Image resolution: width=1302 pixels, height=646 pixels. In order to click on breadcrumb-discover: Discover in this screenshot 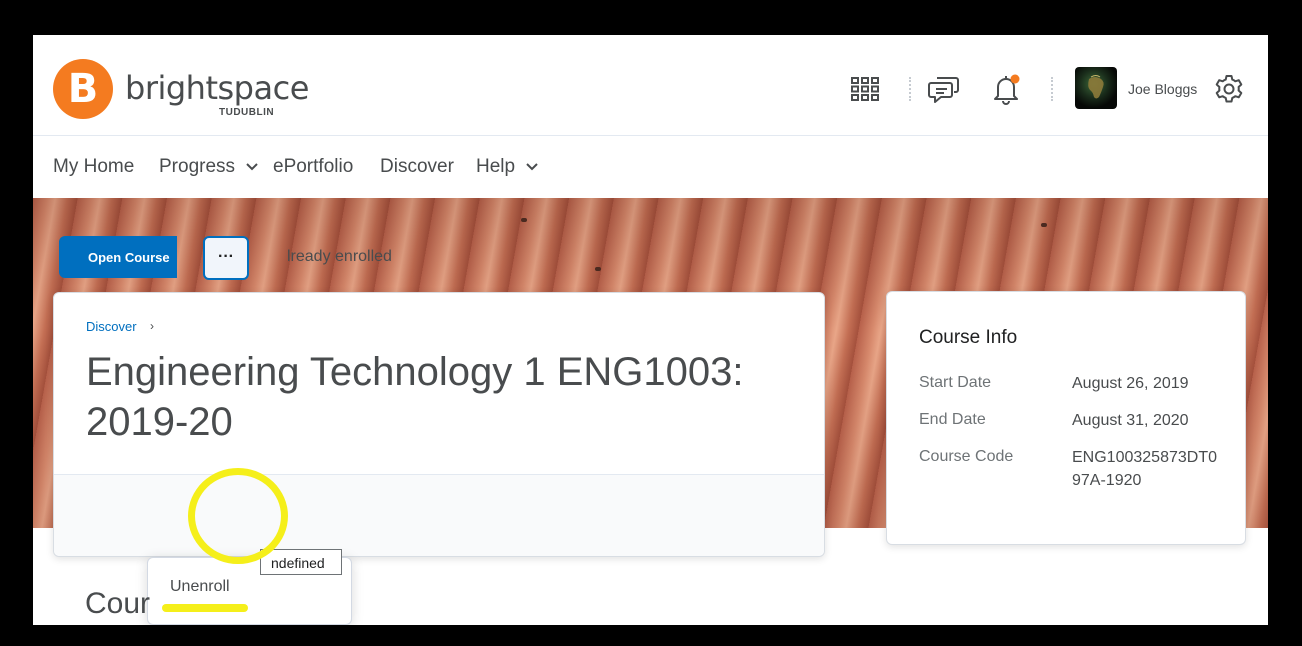, I will do `click(111, 326)`.